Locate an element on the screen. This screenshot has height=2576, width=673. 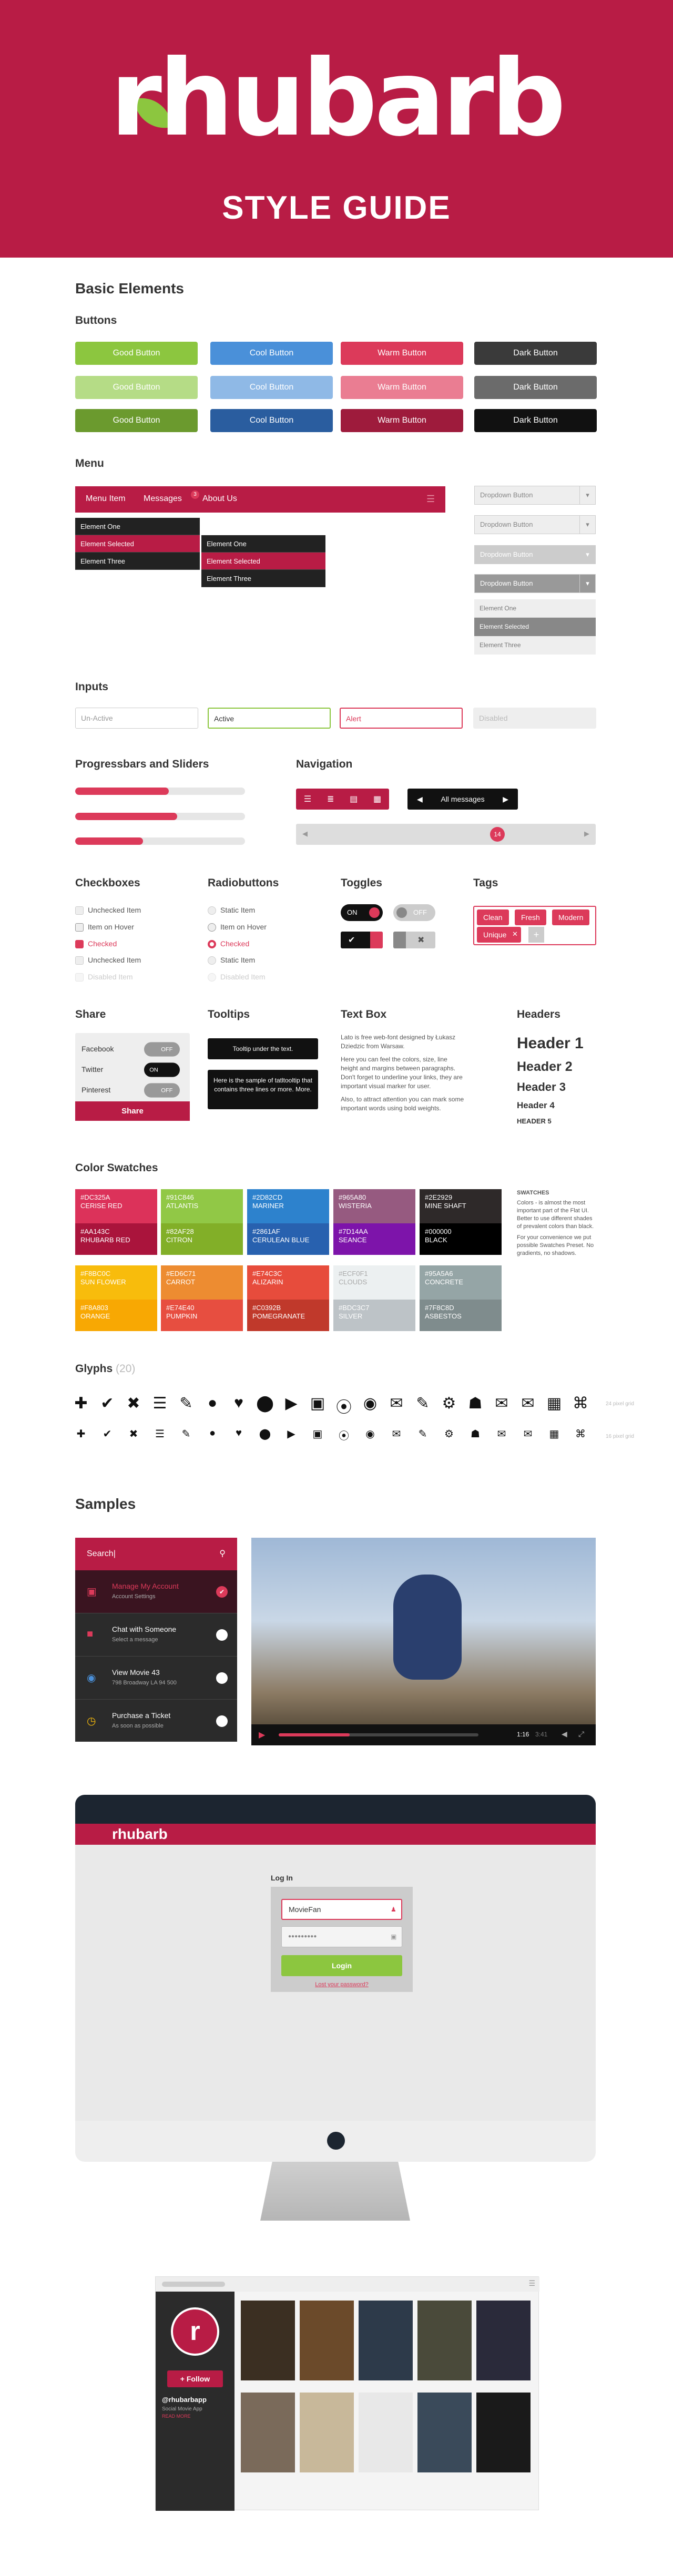
current-page: 14 is located at coordinates (497, 834).